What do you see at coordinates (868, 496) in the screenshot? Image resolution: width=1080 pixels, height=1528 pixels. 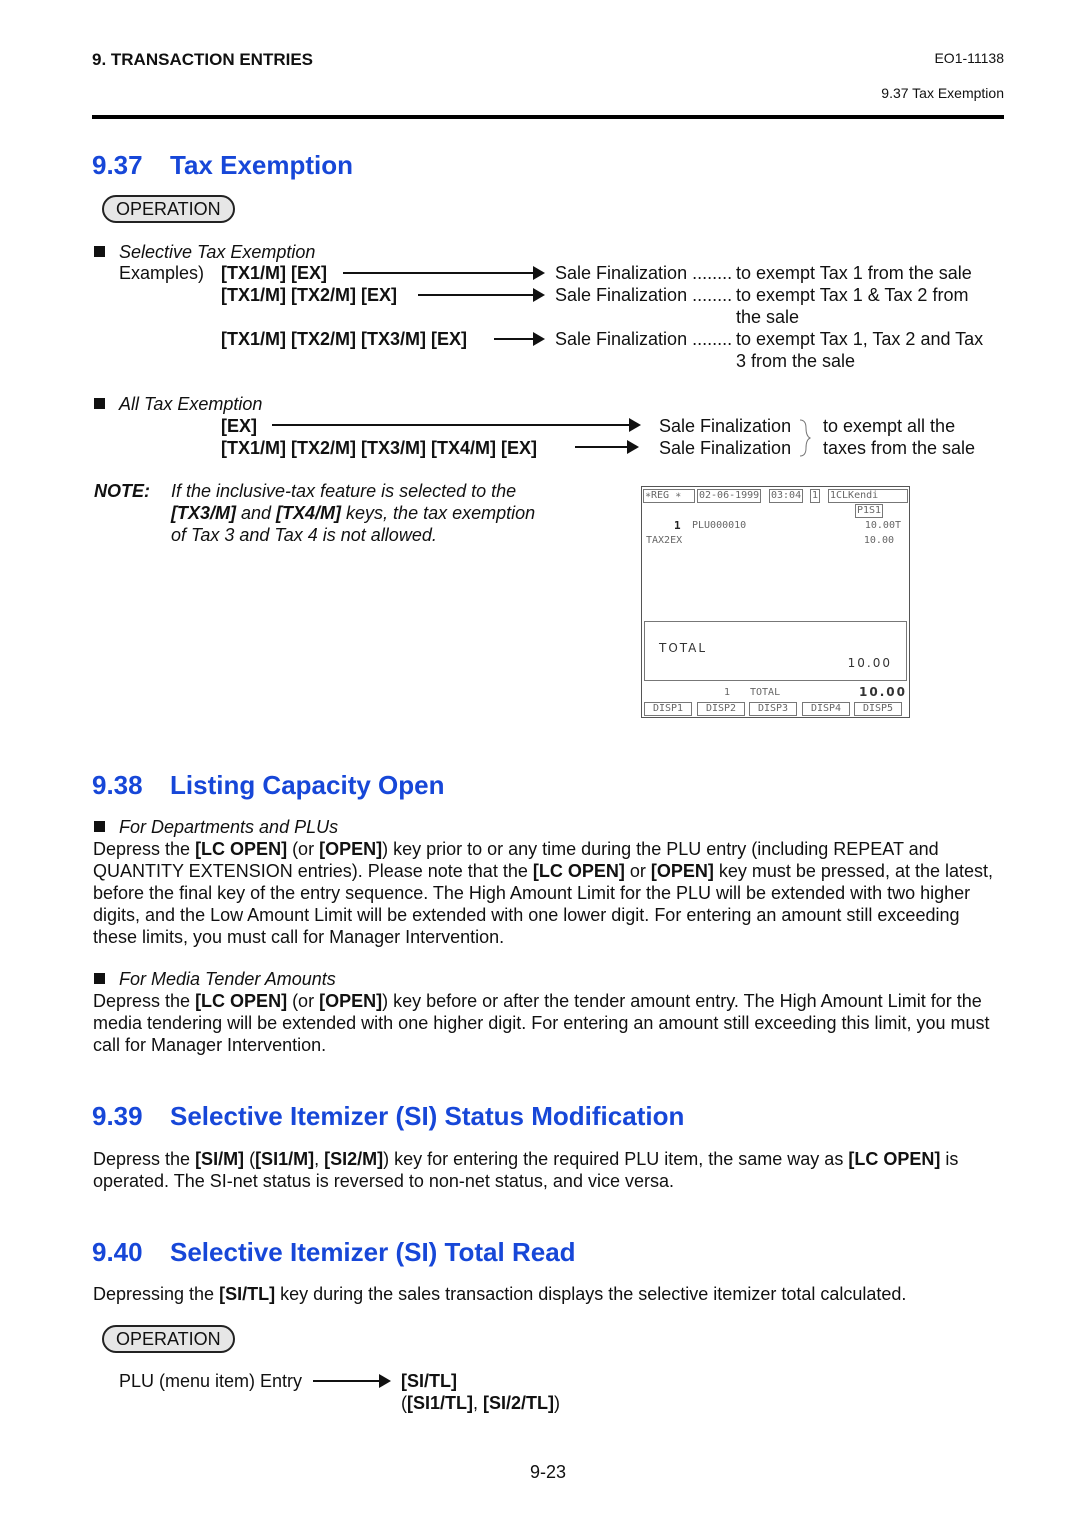 I see `clerk-name: 1CLKendi` at bounding box center [868, 496].